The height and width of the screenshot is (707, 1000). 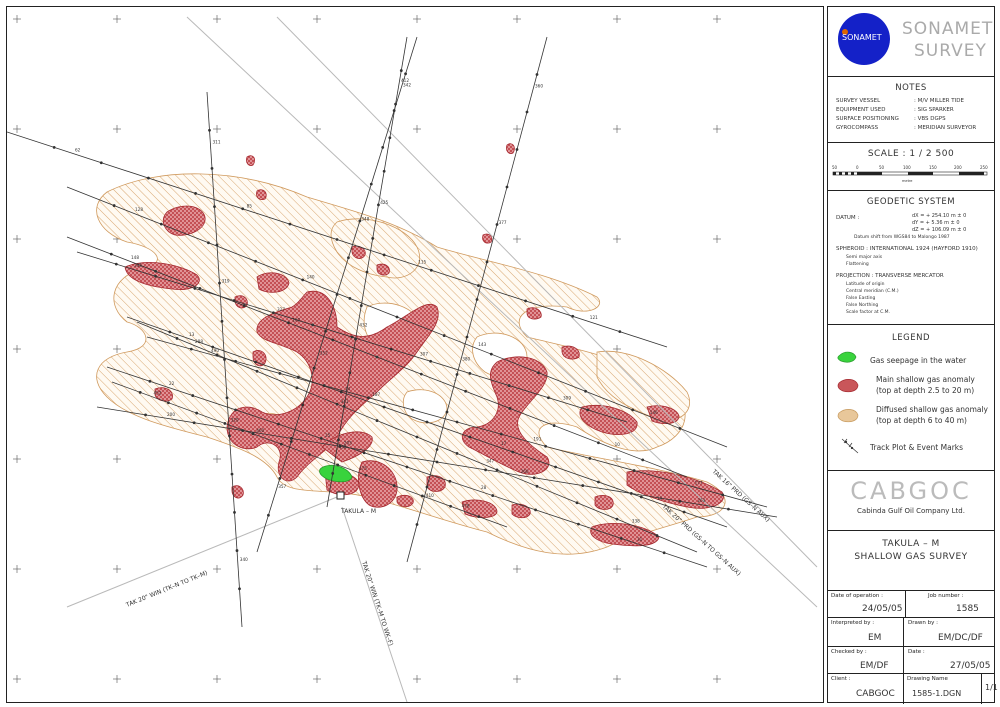 I want to click on track-number: 340, so click(x=244, y=559).